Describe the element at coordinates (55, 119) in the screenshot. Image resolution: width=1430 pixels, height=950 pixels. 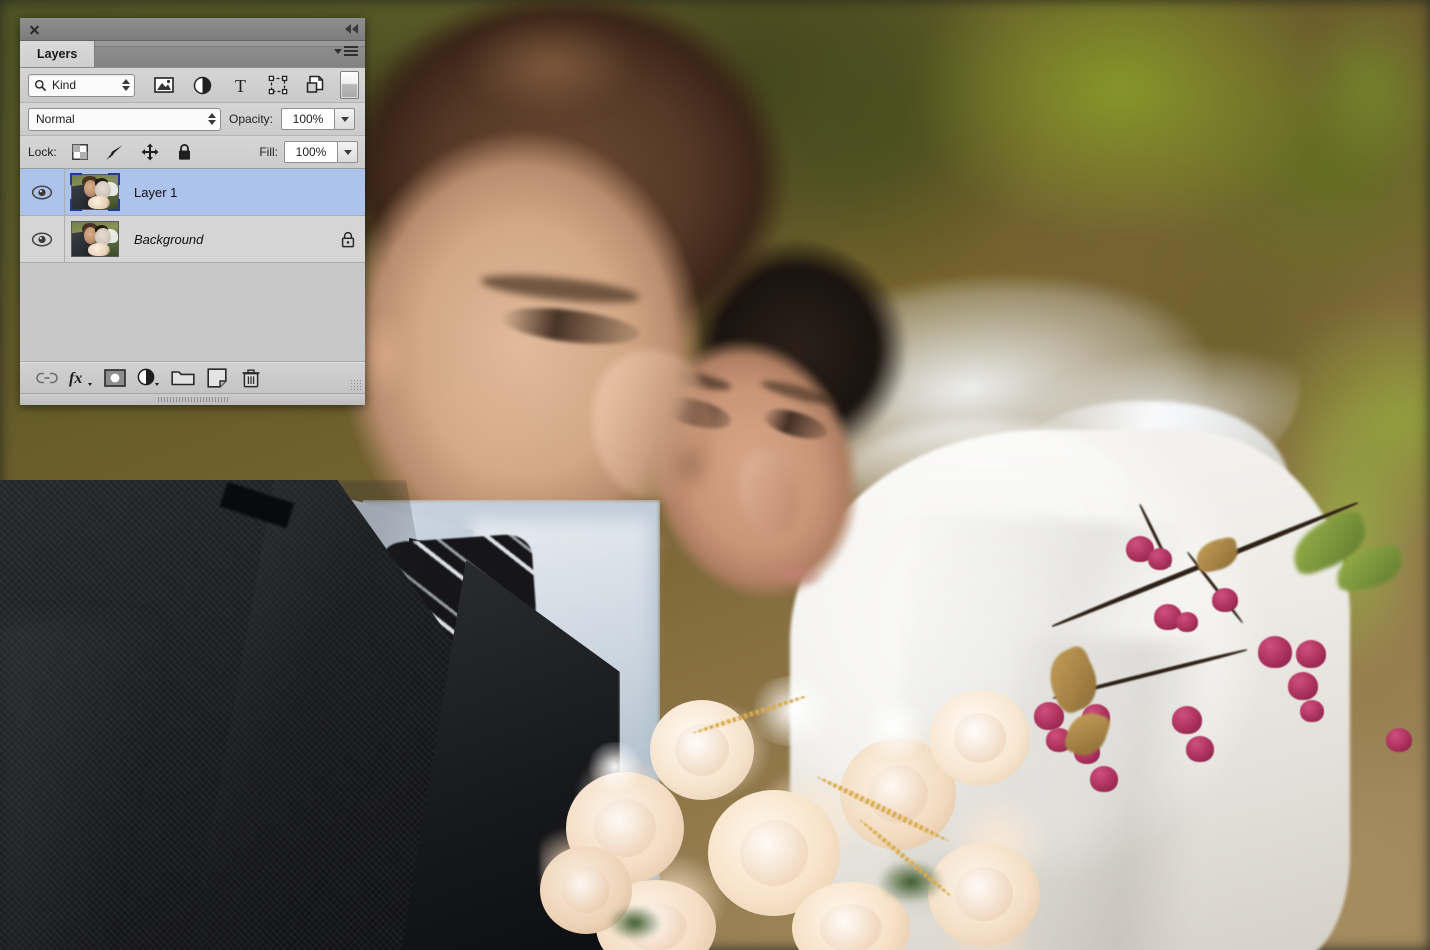
I see `blend-mode-value: Normal` at that location.